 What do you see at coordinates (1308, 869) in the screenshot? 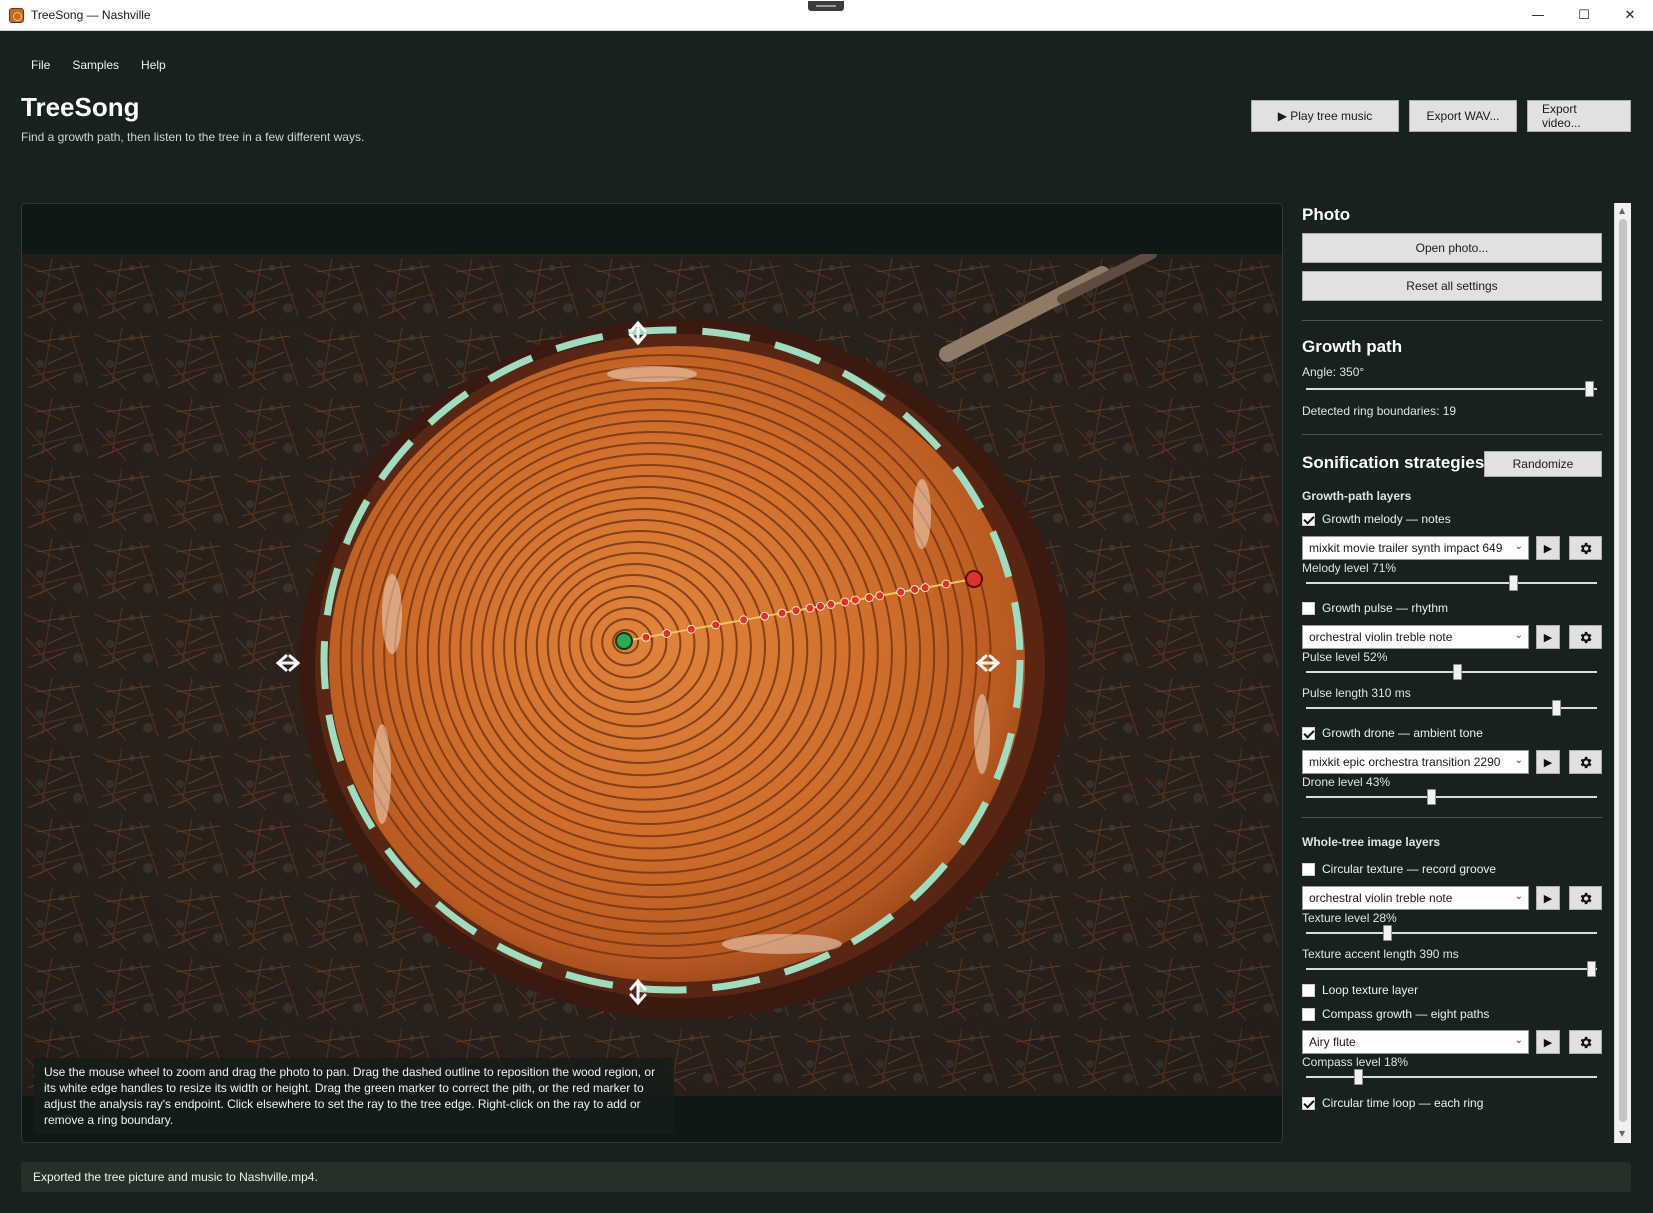
I see `texture-checkbox-box` at bounding box center [1308, 869].